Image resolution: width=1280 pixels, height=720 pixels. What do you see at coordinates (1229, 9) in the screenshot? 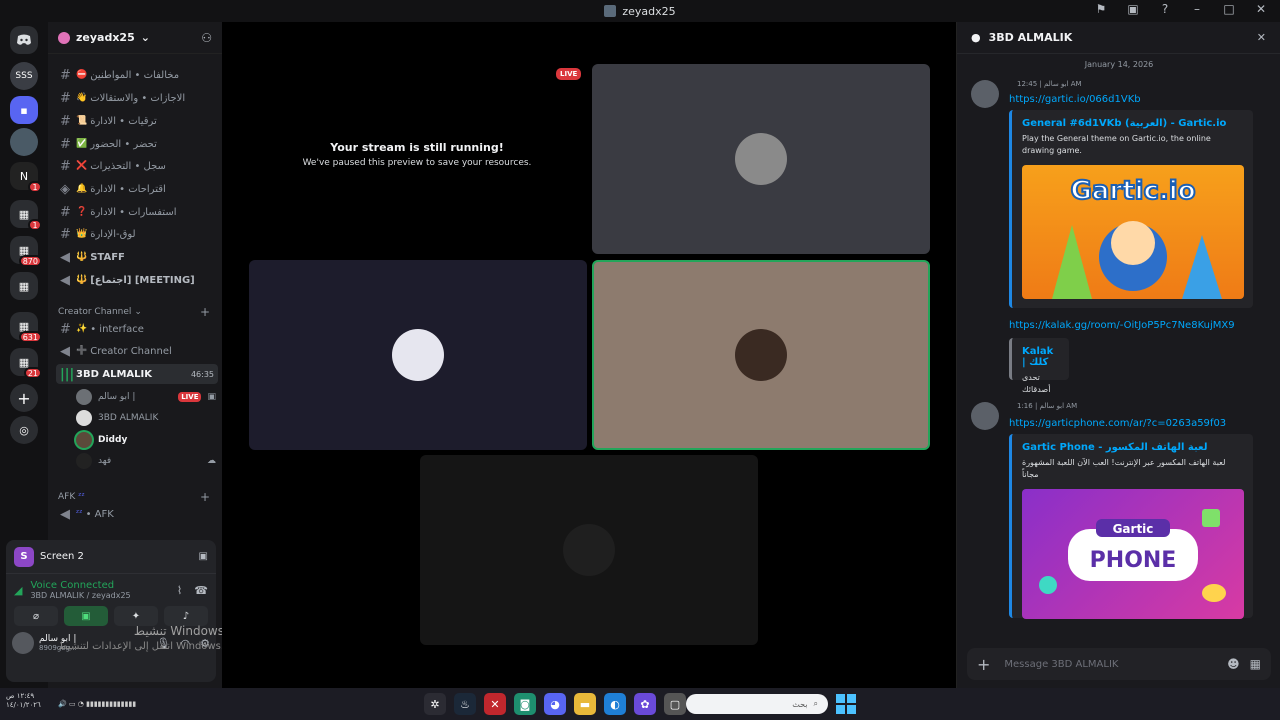
I see `maximize-icon: □` at bounding box center [1229, 9].